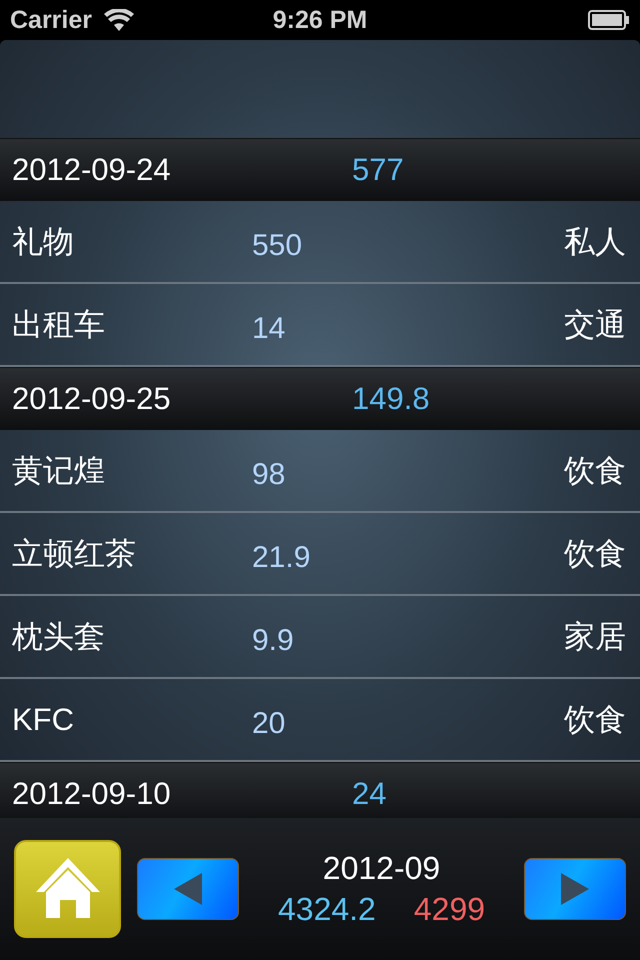 The height and width of the screenshot is (960, 640). What do you see at coordinates (119, 20) in the screenshot?
I see `wifi-icon` at bounding box center [119, 20].